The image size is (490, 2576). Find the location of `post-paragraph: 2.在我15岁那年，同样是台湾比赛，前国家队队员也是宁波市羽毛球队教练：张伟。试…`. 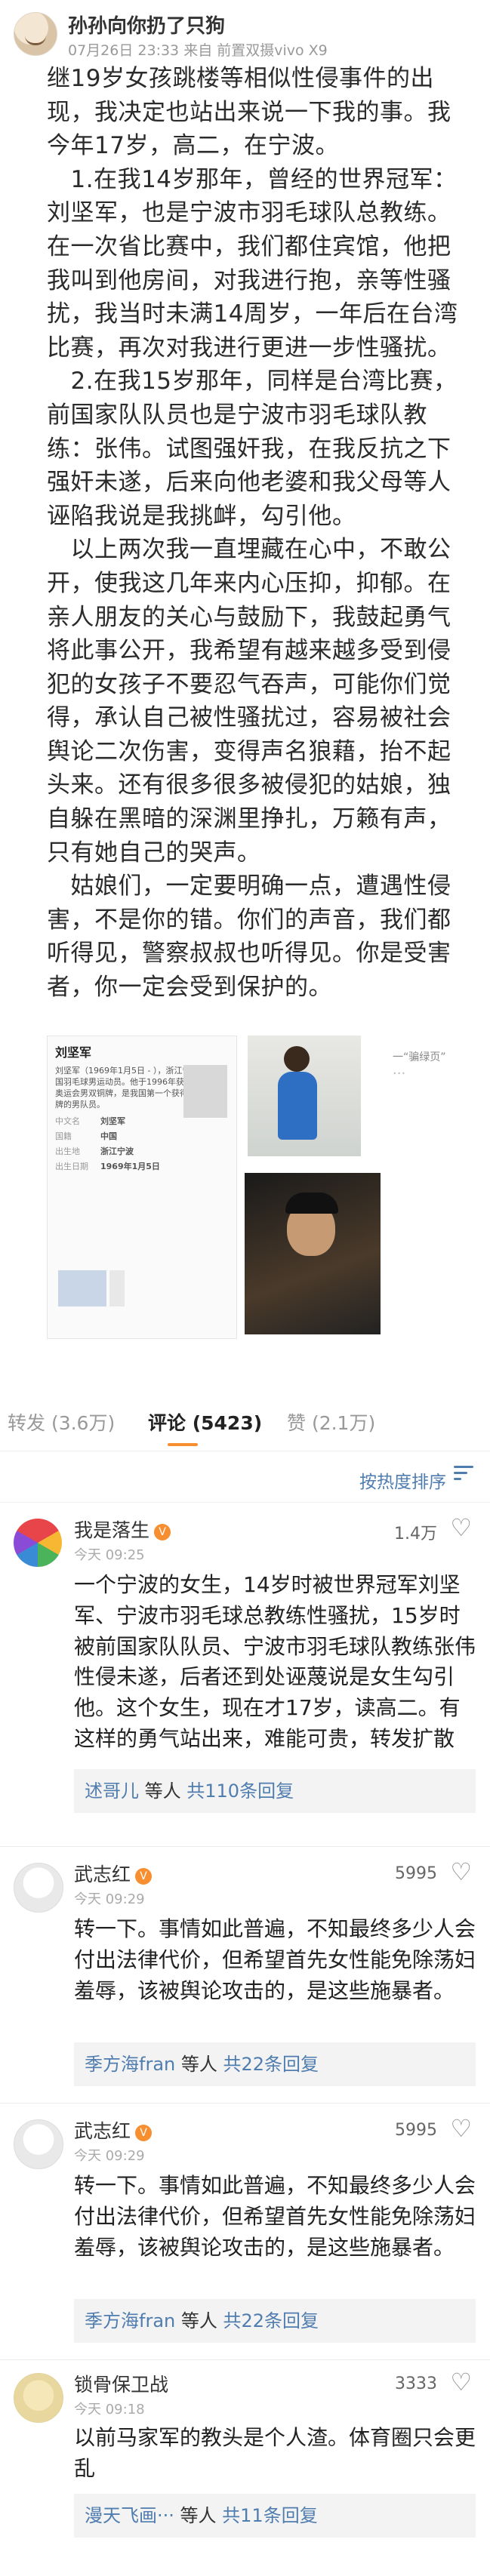

post-paragraph: 2.在我15岁那年，同样是台湾比赛，前国家队队员也是宁波市羽毛球队教练：张伟。试… is located at coordinates (252, 449).